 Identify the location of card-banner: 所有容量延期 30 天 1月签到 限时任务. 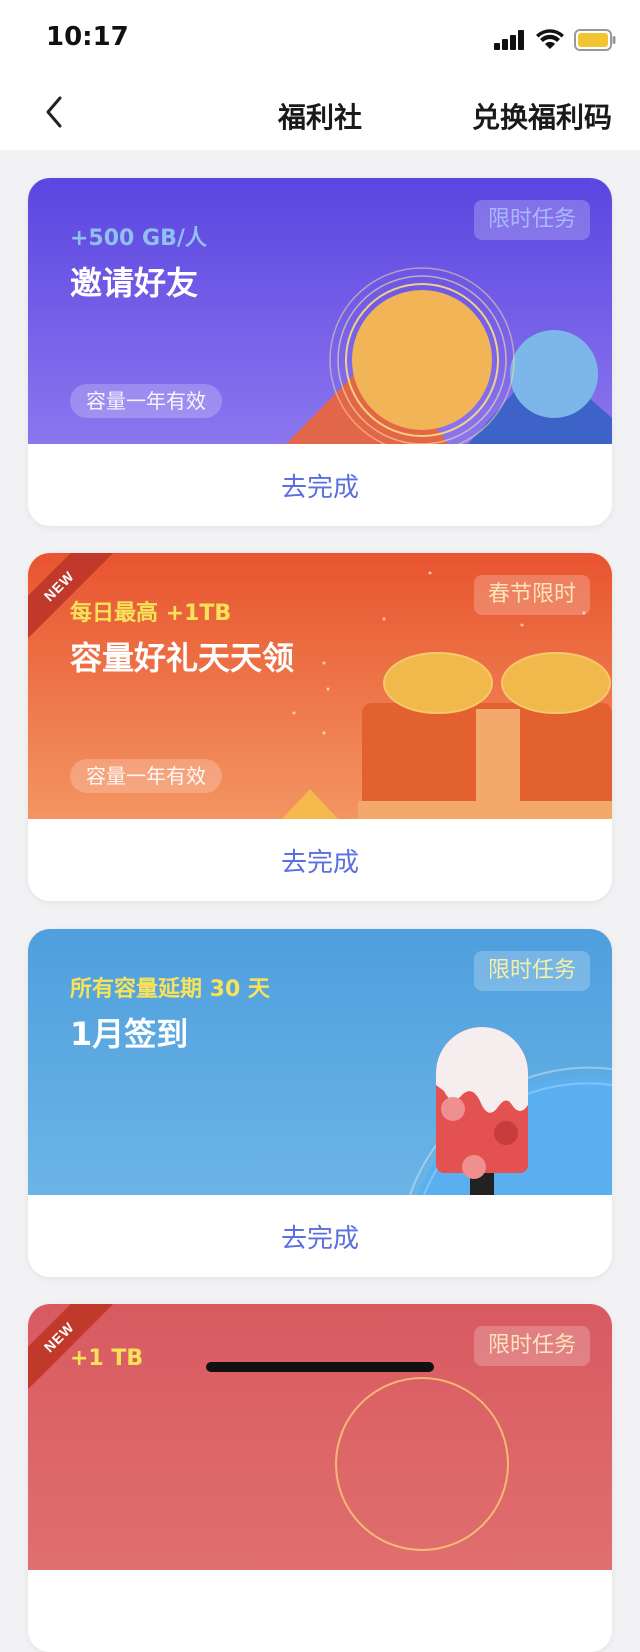
(320, 1062).